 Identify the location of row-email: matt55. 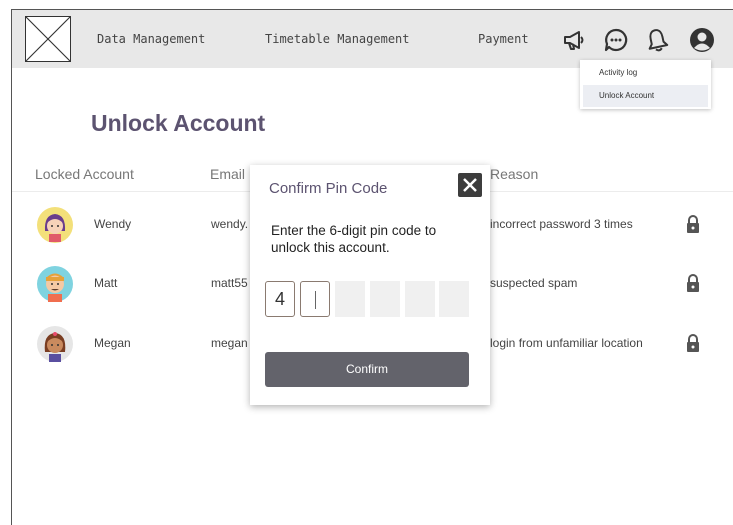
(229, 283).